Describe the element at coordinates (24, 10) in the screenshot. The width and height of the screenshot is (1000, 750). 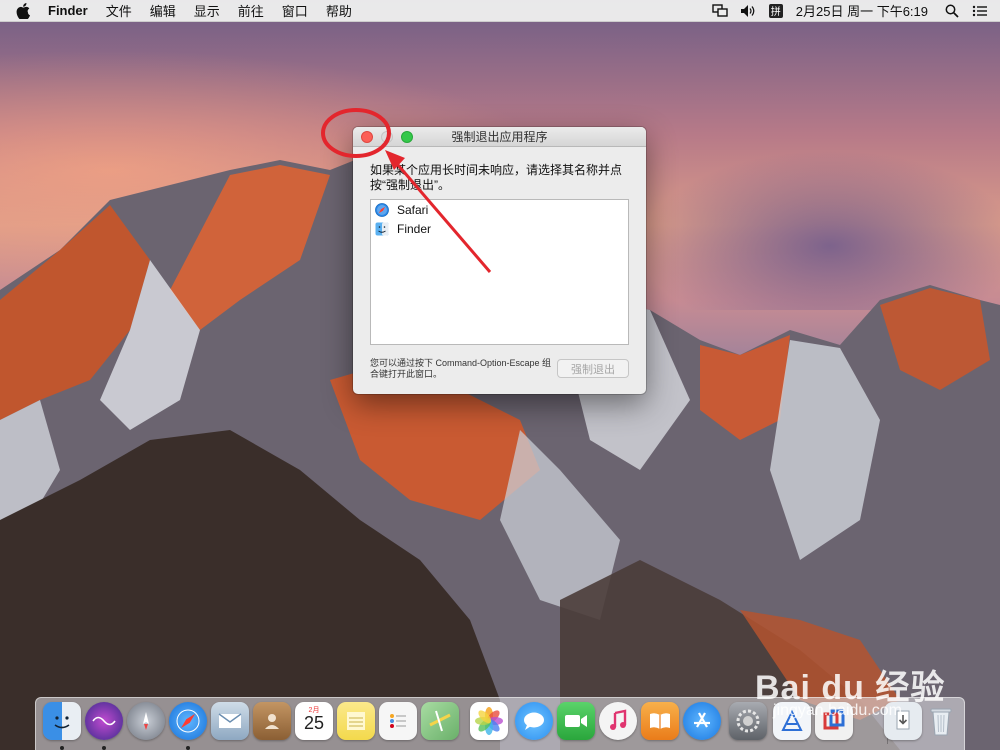
I see `apple-icon` at that location.